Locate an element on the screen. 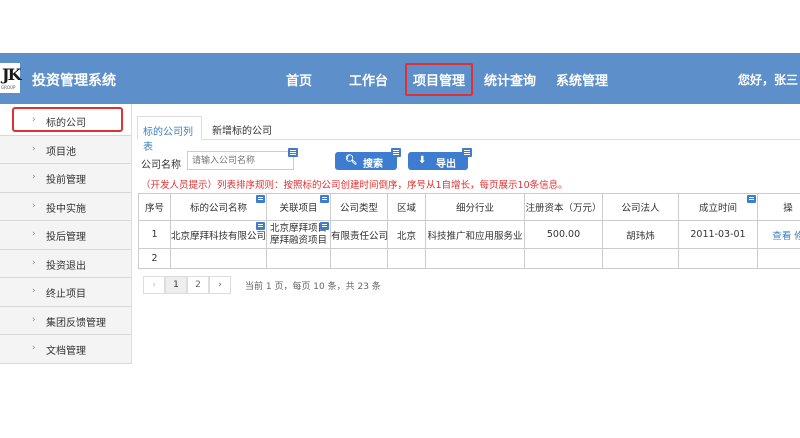 This screenshot has width=800, height=438. cell-industry: 科技推广和应用服务业 is located at coordinates (475, 234).